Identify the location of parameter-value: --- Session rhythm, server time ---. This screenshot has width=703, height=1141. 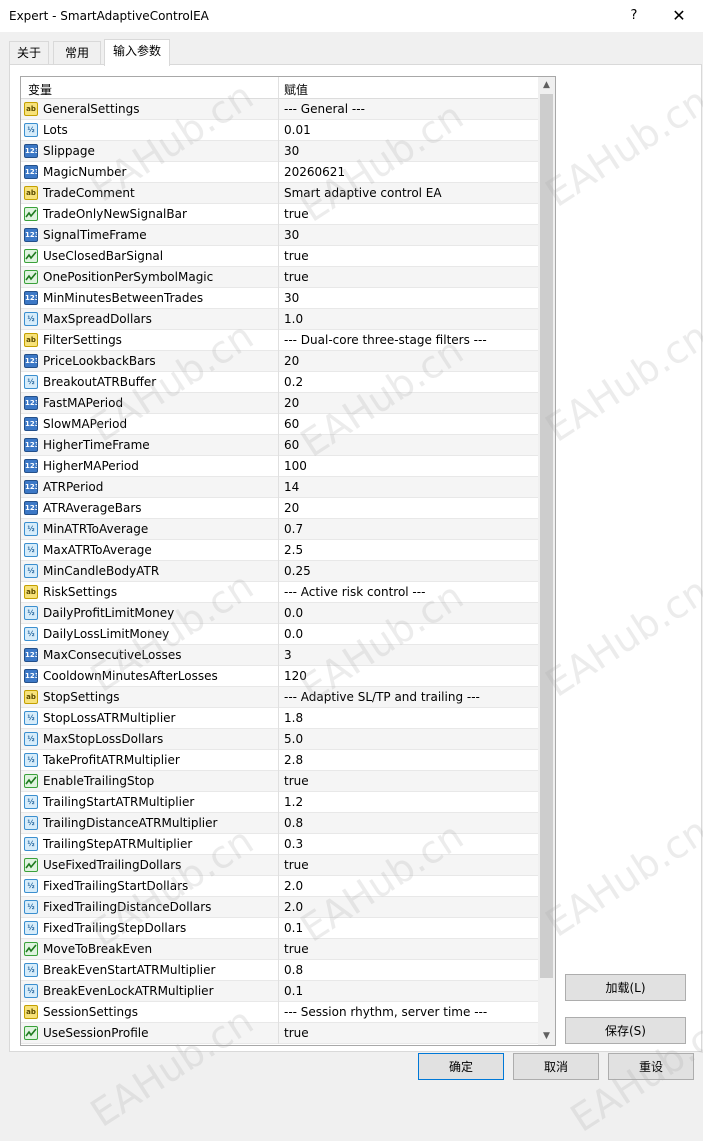
(385, 1012).